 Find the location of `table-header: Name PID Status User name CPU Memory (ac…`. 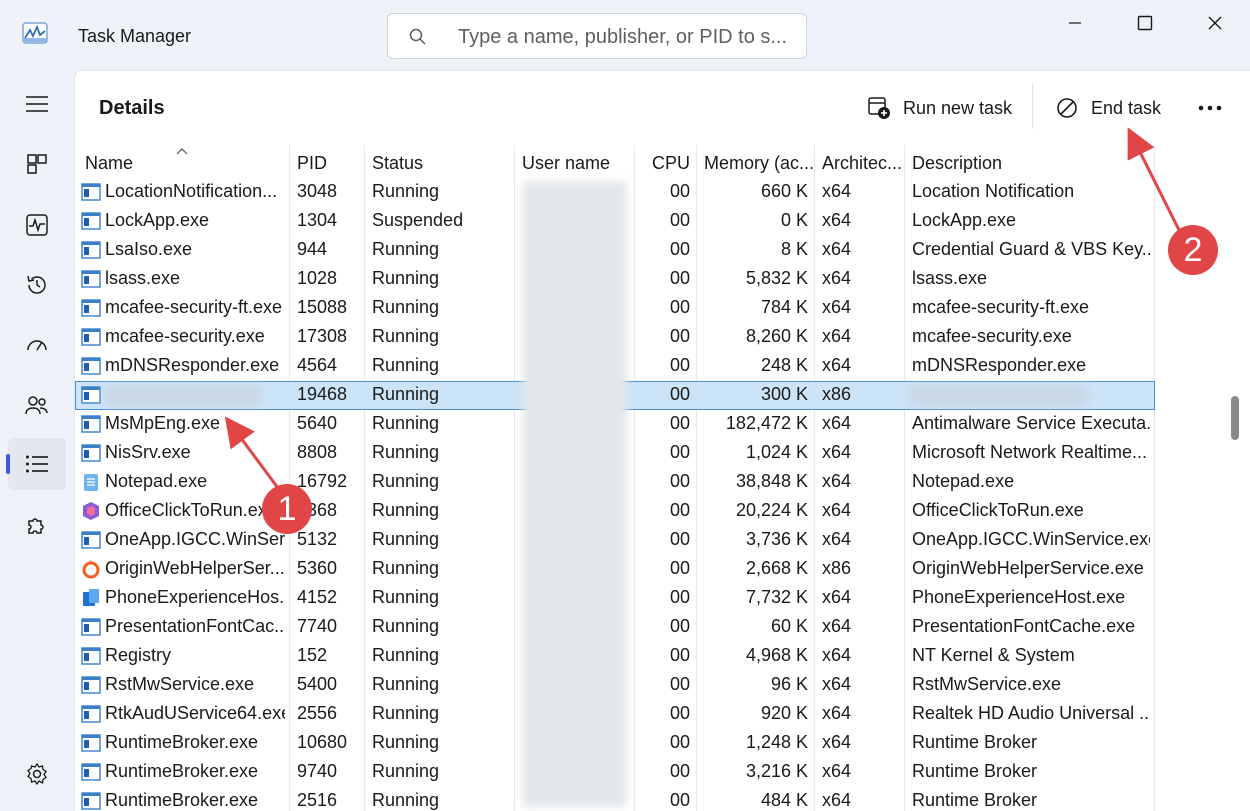

table-header: Name PID Status User name CPU Memory (ac… is located at coordinates (615, 161).